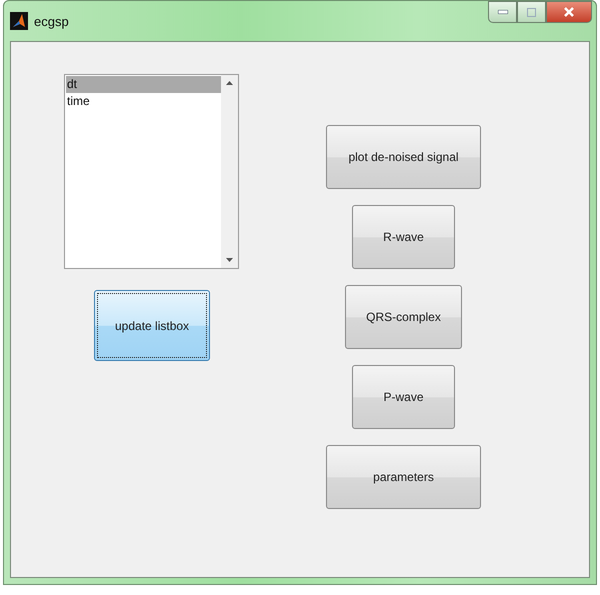 This screenshot has height=595, width=600. What do you see at coordinates (143, 84) in the screenshot?
I see `list-item: dt` at bounding box center [143, 84].